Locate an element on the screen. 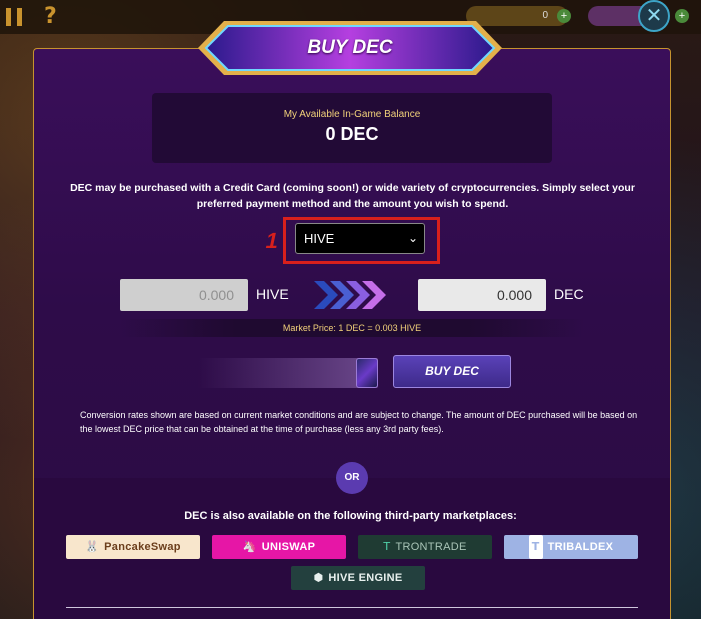 This screenshot has width=701, height=619. payment-method-value: HIVE is located at coordinates (319, 238).